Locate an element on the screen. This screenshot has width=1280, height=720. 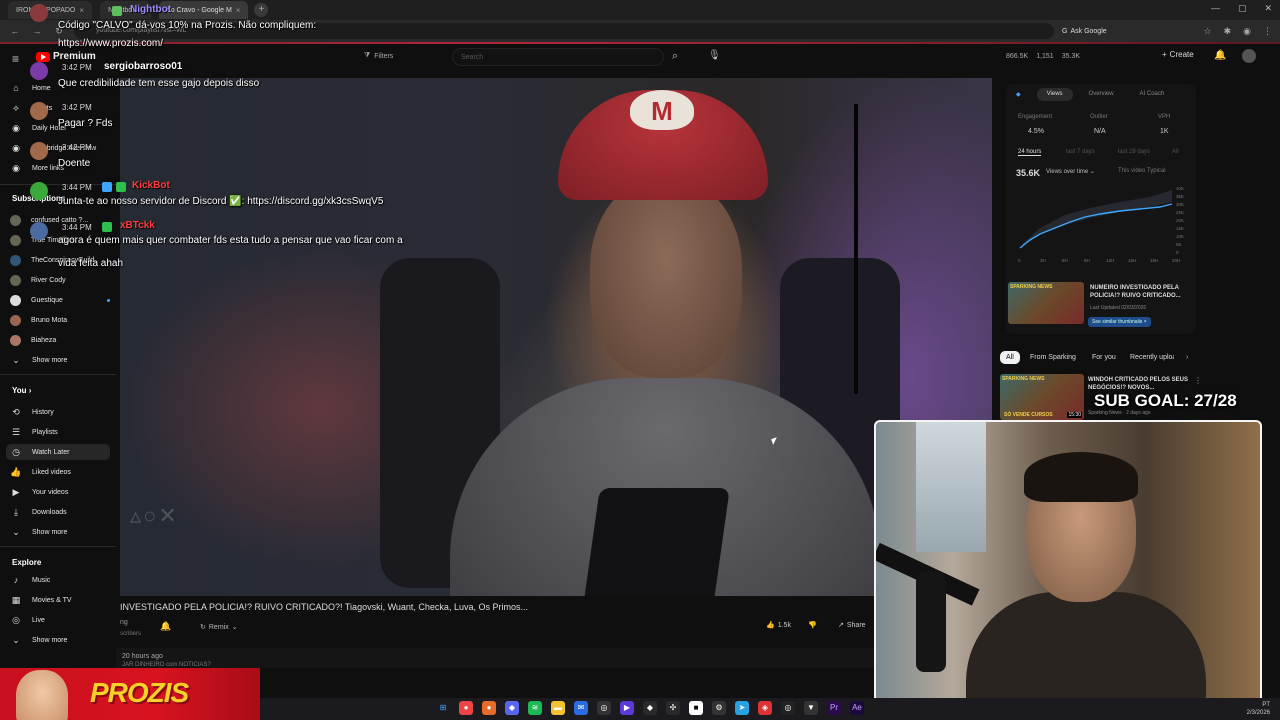
app-icon: ◆ is located at coordinates (650, 708).